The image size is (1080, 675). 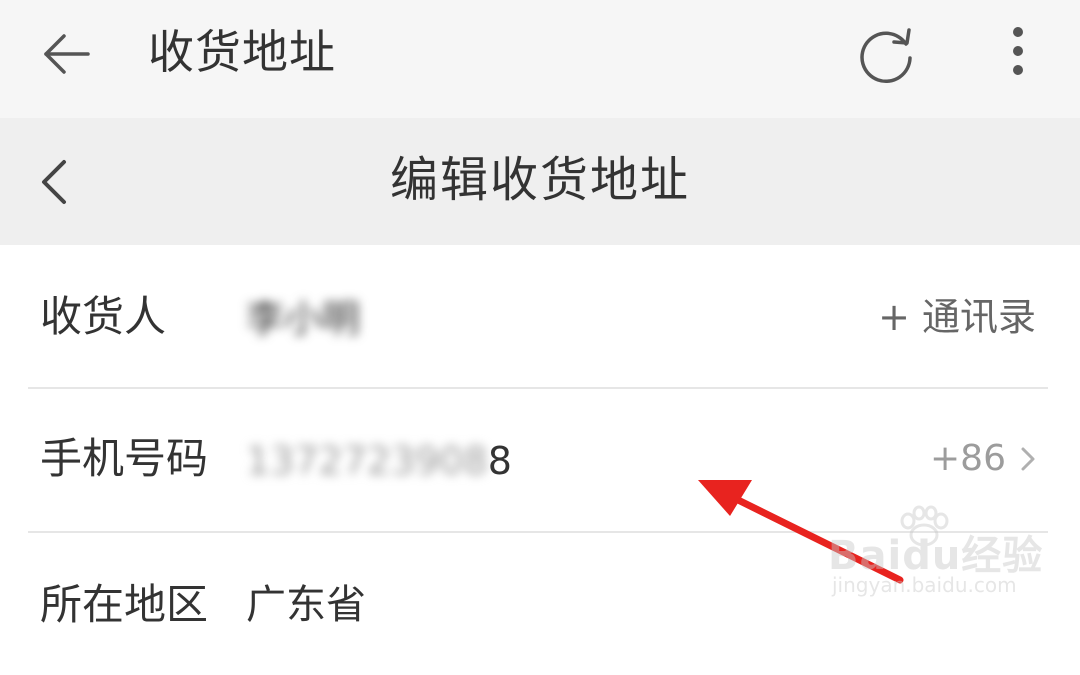 I want to click on baidu-watermark: Baidu经验 jingyan.baidu.com, so click(x=943, y=555).